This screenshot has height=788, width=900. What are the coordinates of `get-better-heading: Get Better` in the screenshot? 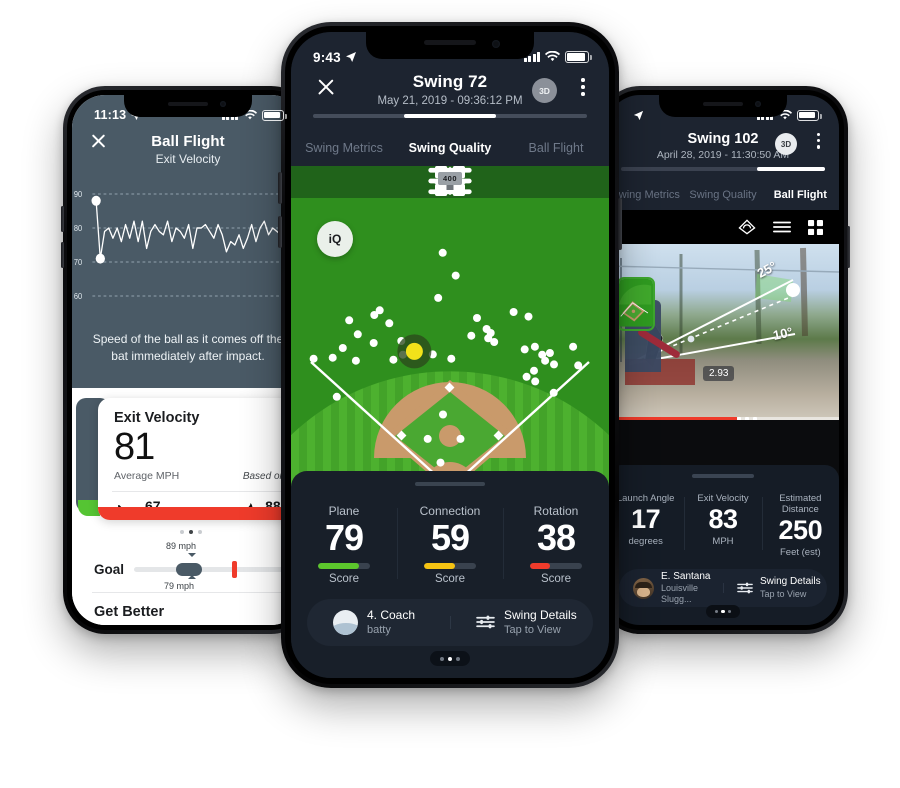 It's located at (129, 612).